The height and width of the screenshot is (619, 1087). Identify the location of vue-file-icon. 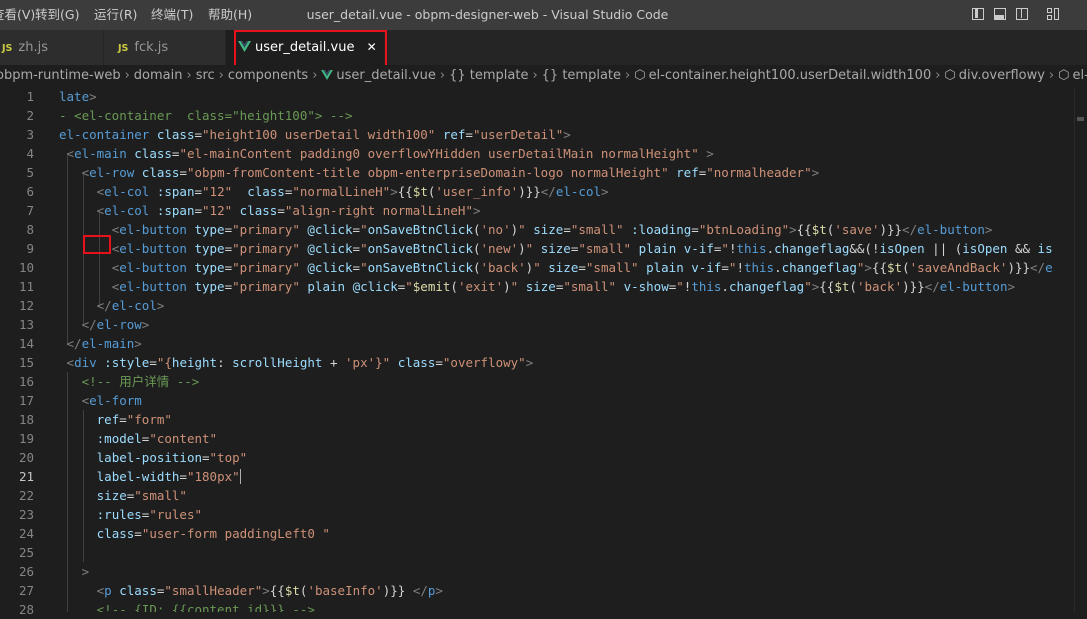
(327, 75).